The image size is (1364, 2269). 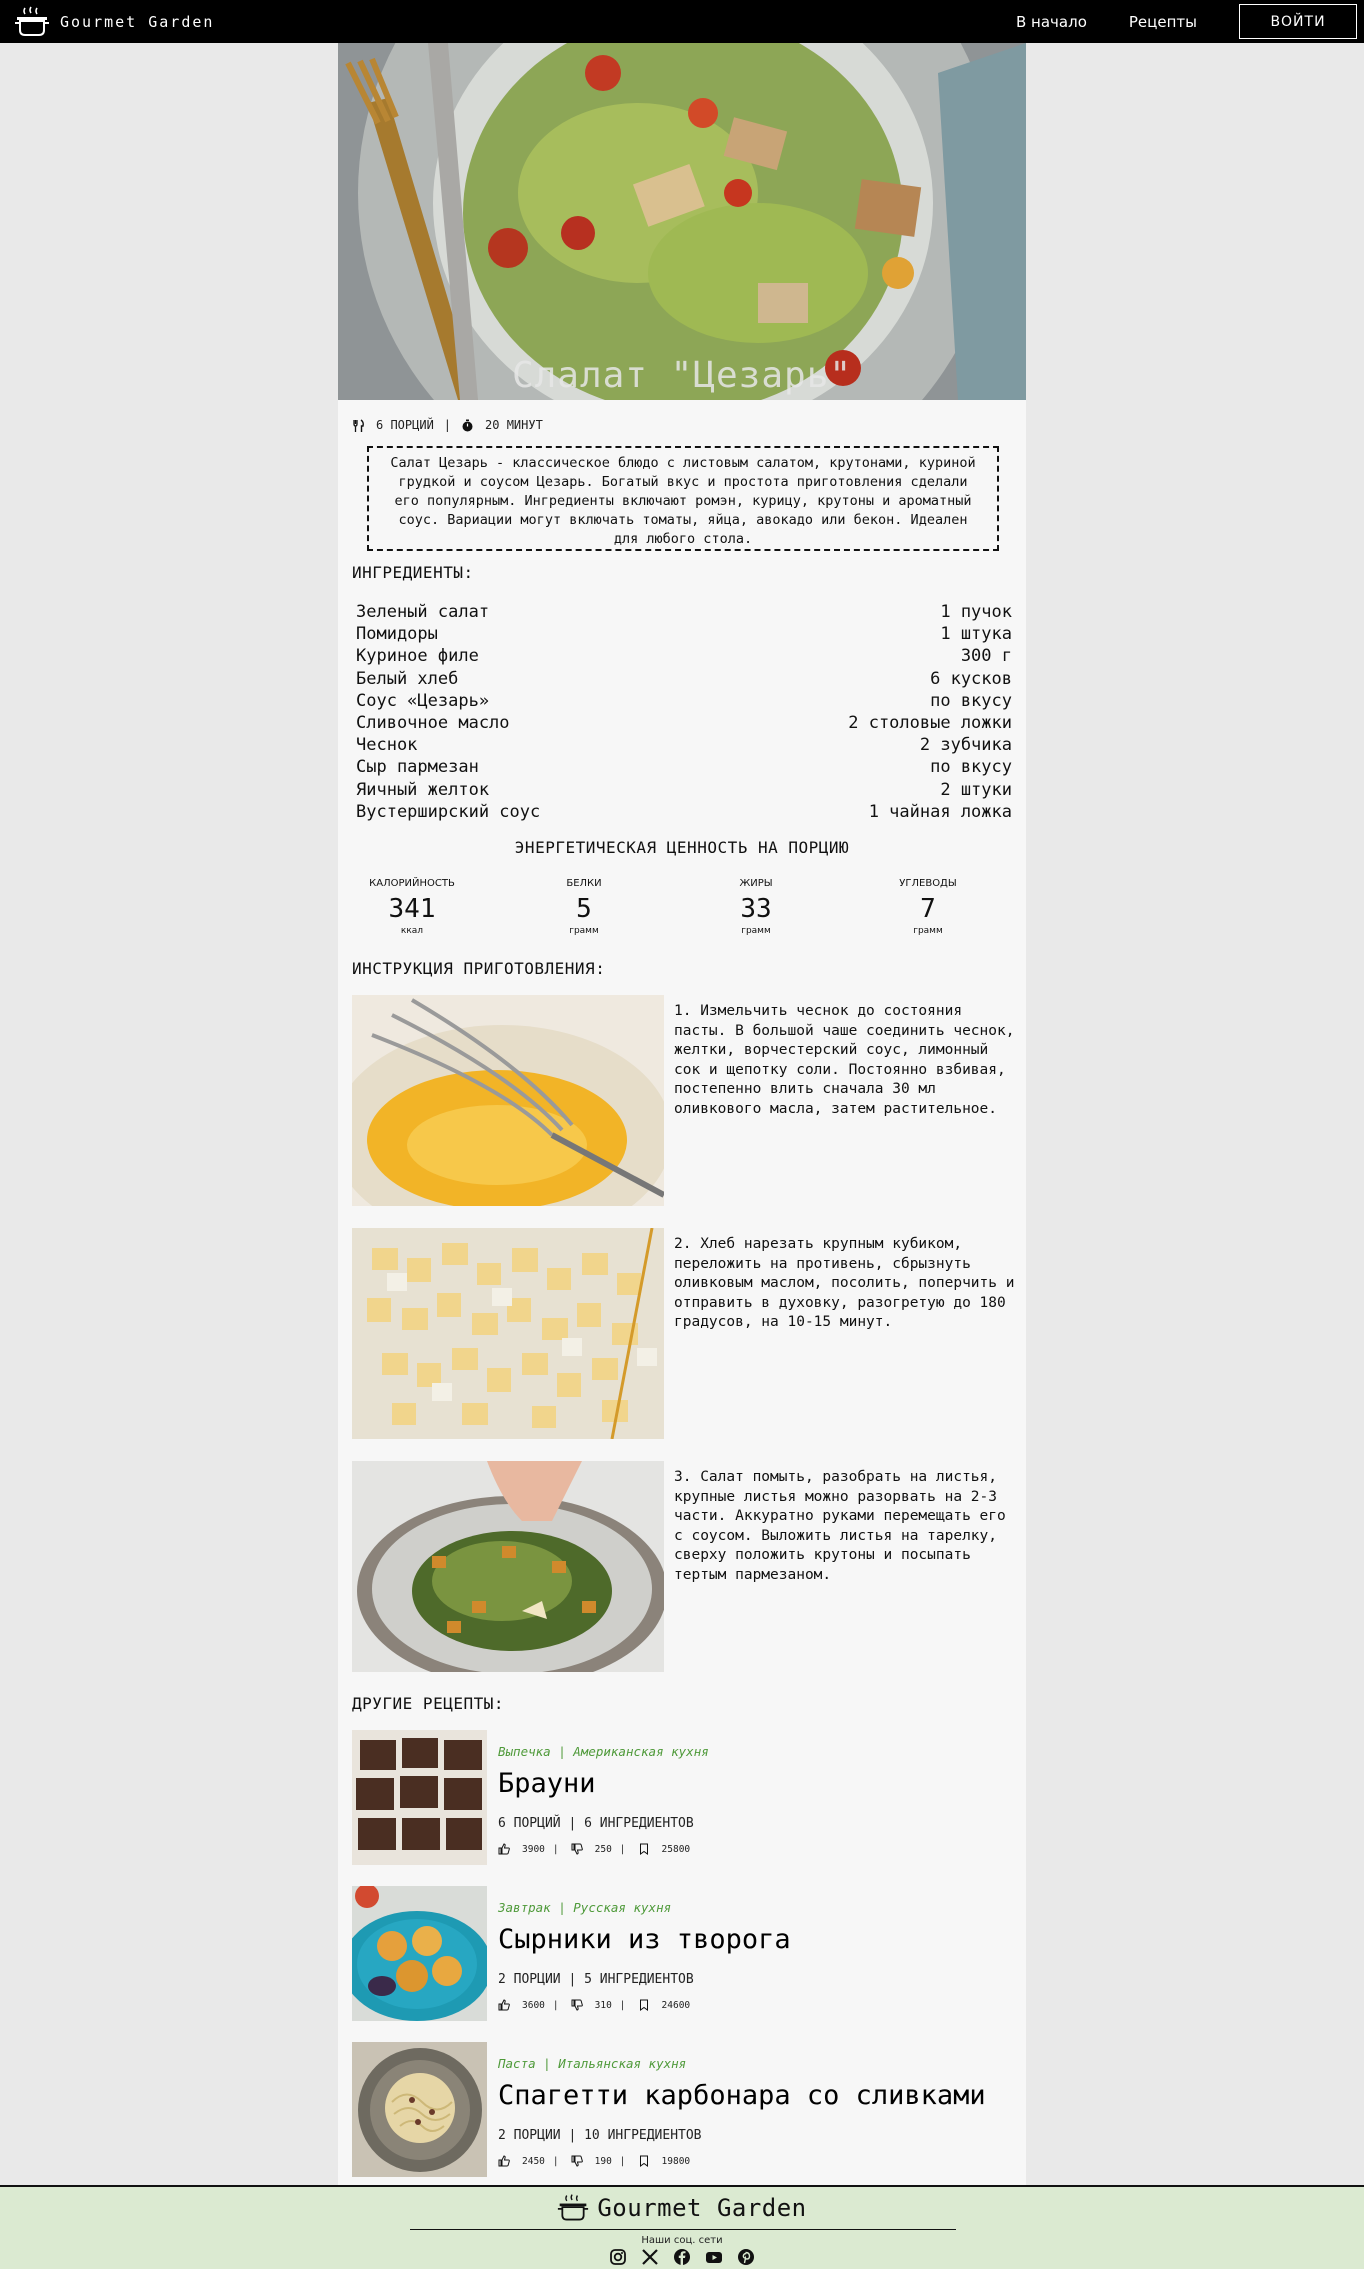 I want to click on pinterest-icon, so click(x=746, y=2257).